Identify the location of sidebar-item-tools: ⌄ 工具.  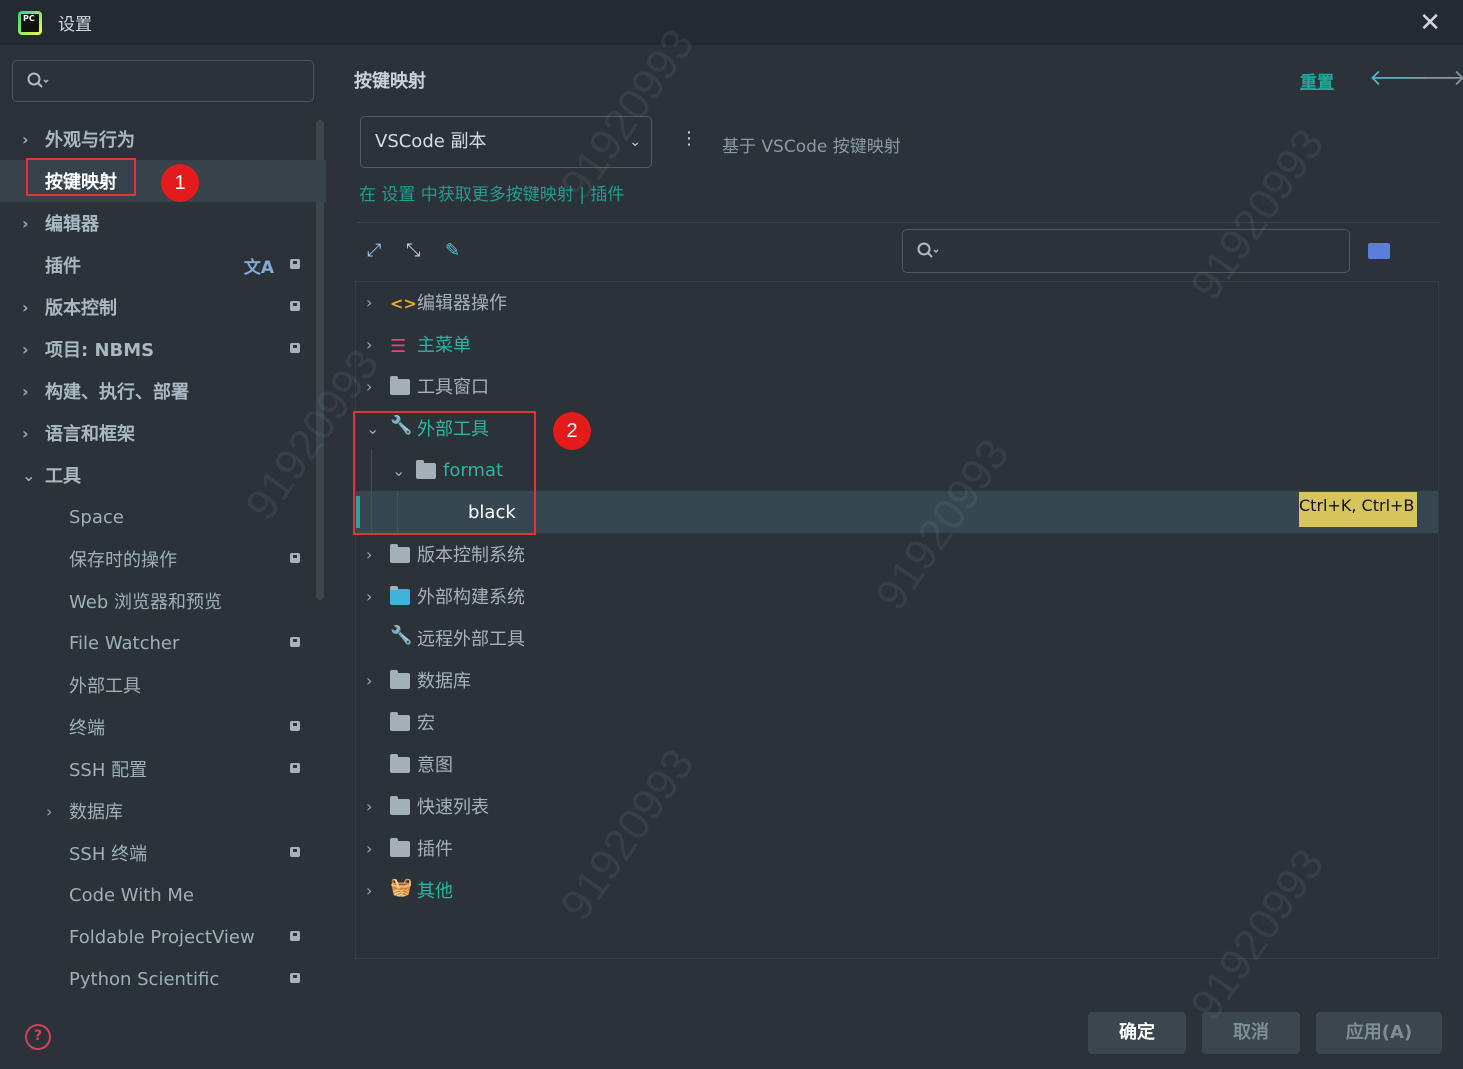
(163, 475).